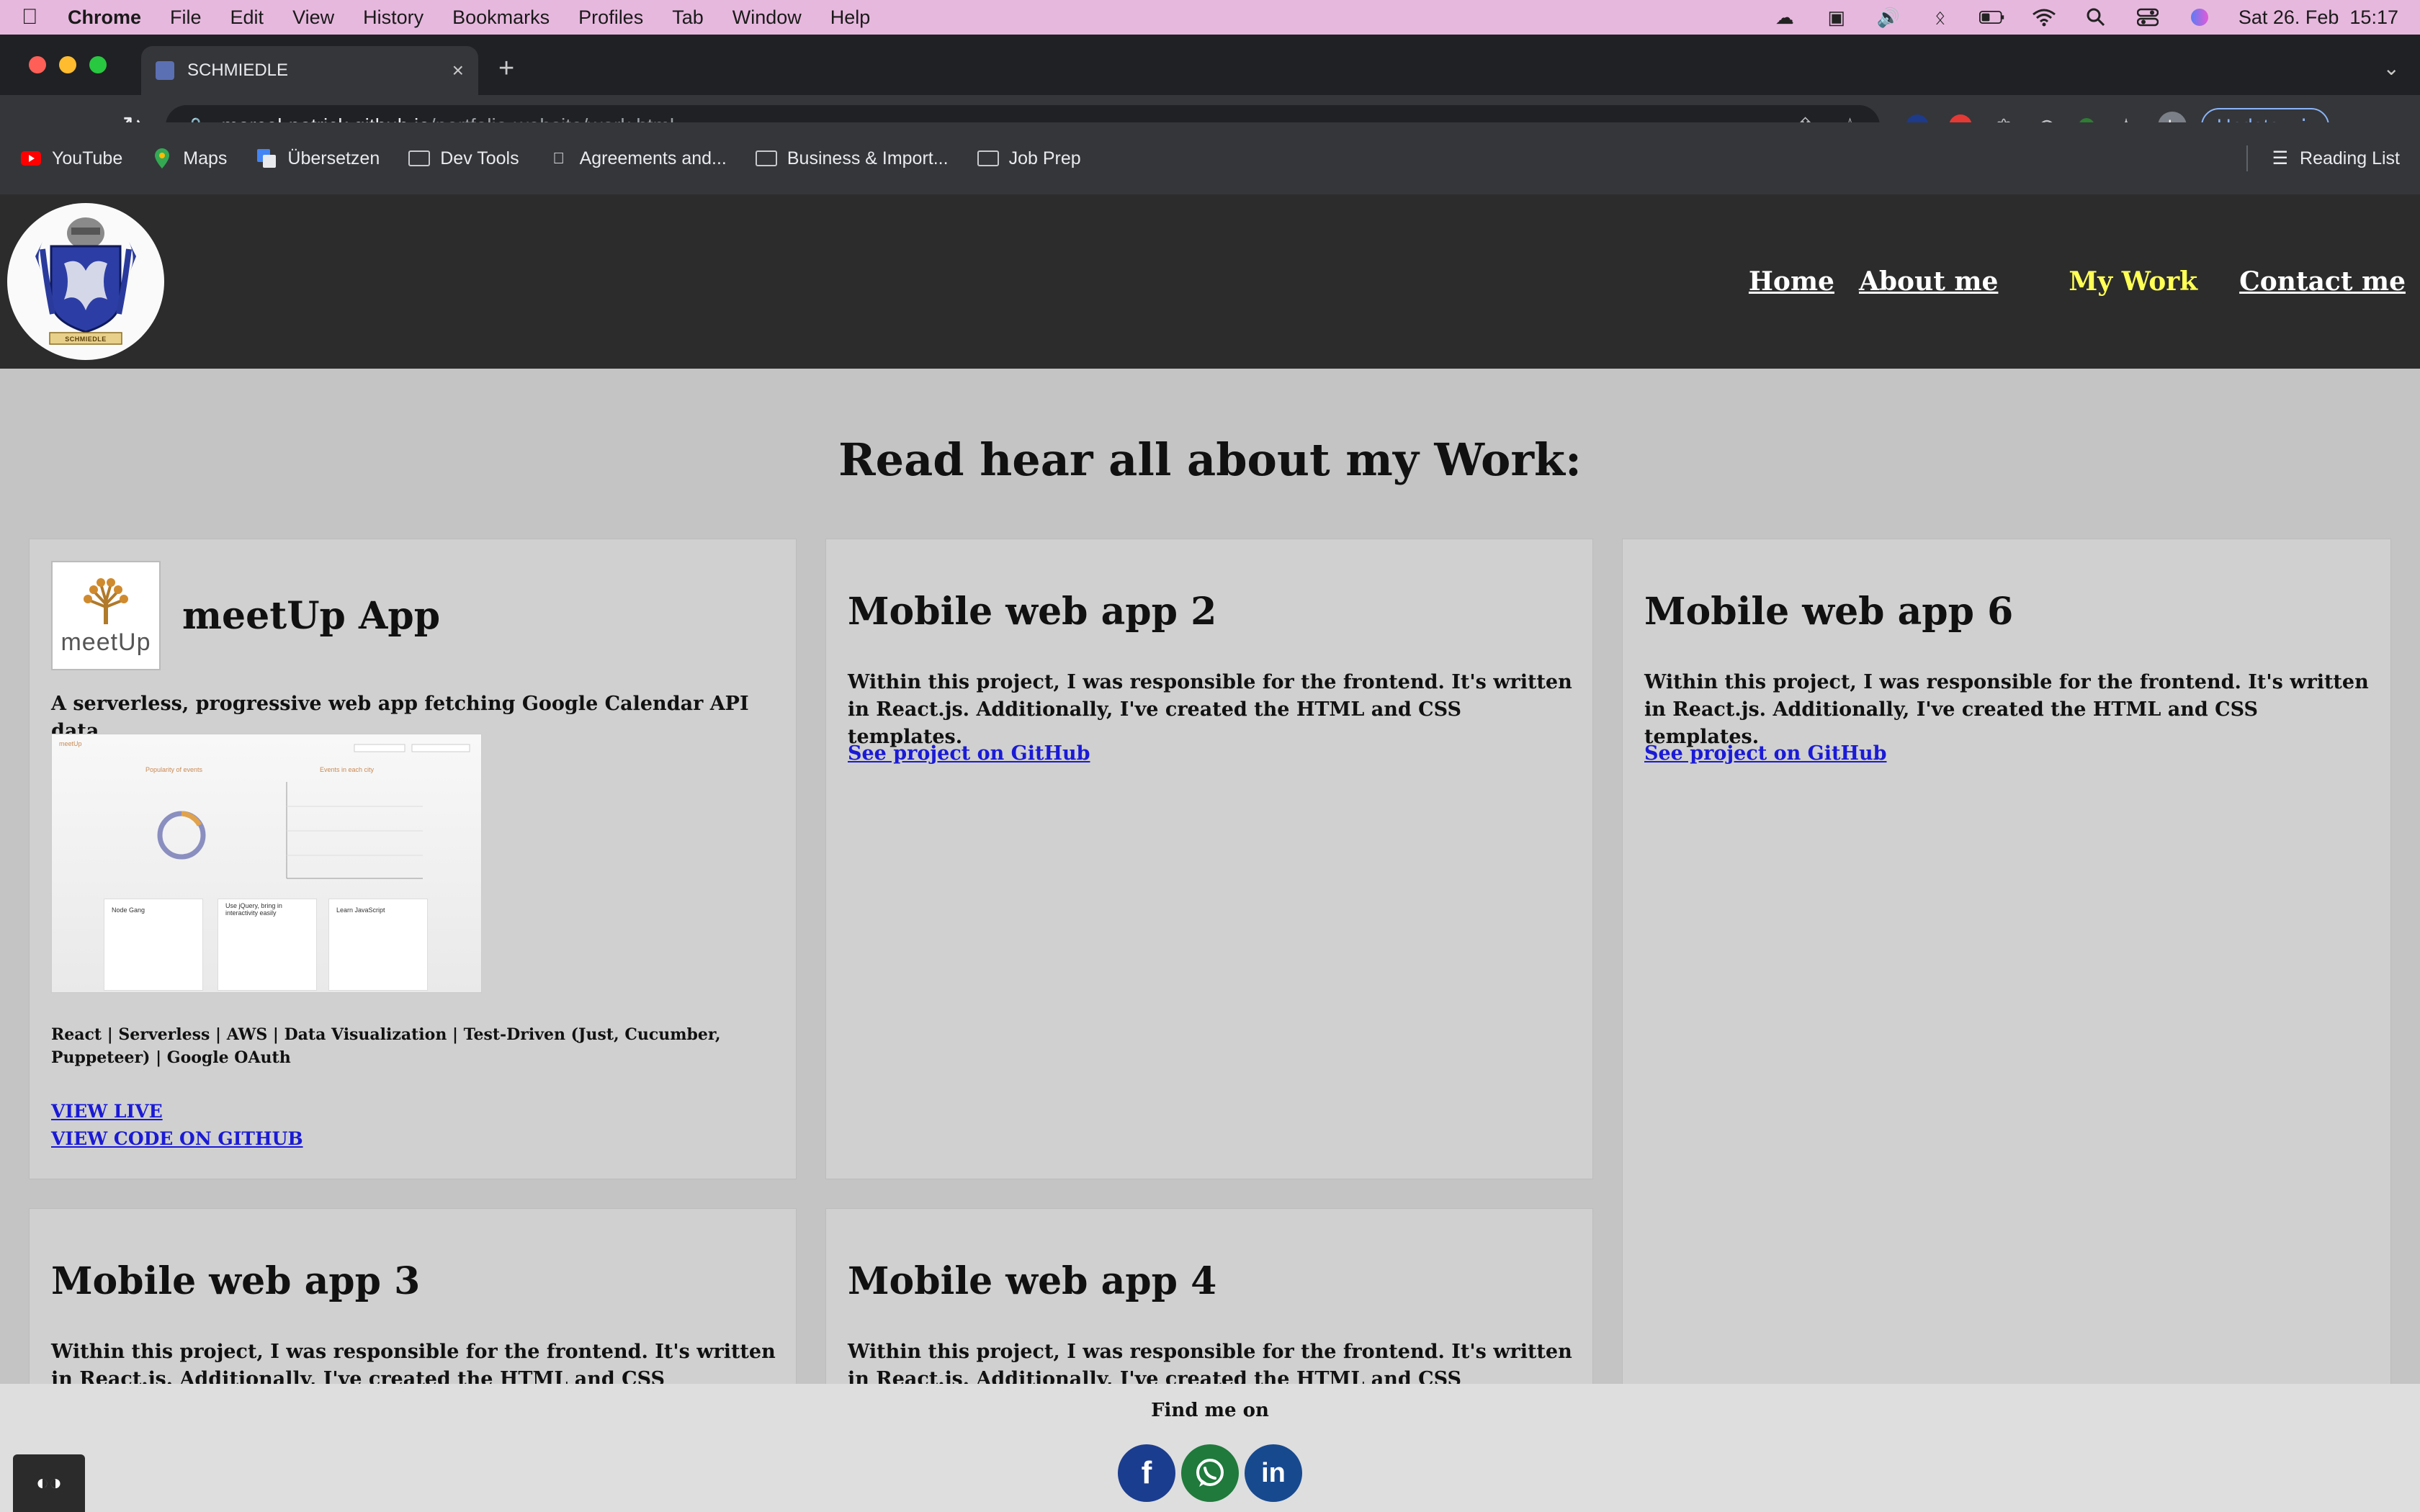  I want to click on social-links: f in, so click(1210, 1473).